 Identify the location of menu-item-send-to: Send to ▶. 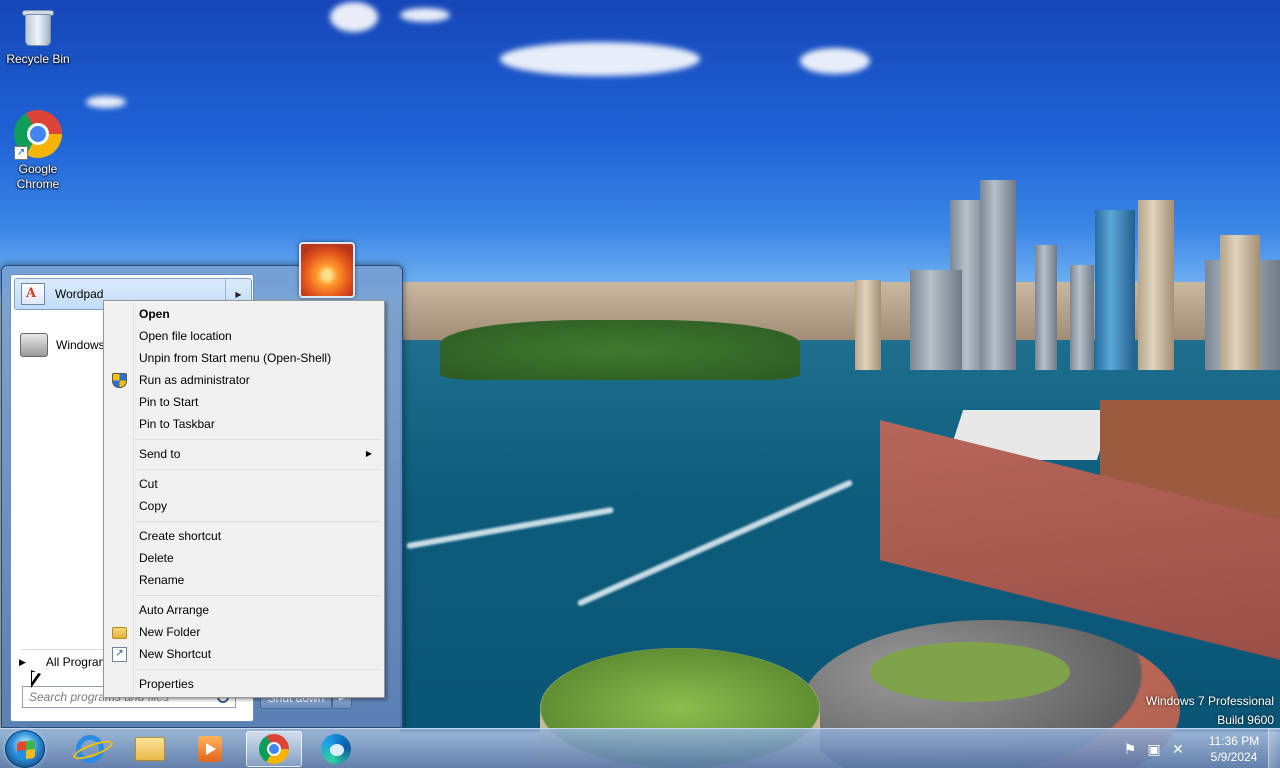
(244, 454).